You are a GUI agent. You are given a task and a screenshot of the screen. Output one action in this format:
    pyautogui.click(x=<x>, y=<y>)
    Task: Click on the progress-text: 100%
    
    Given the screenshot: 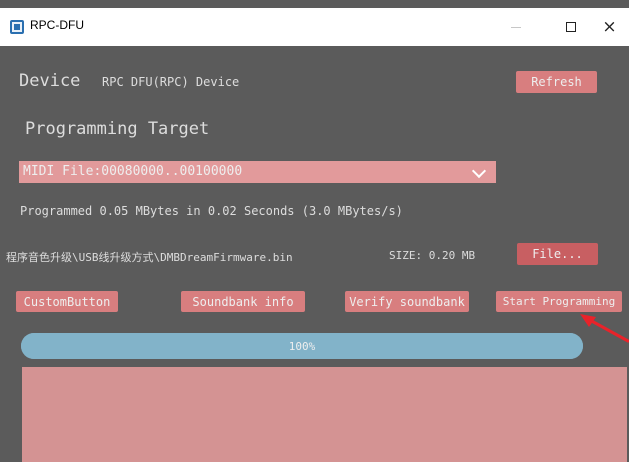 What is the action you would take?
    pyautogui.click(x=302, y=346)
    